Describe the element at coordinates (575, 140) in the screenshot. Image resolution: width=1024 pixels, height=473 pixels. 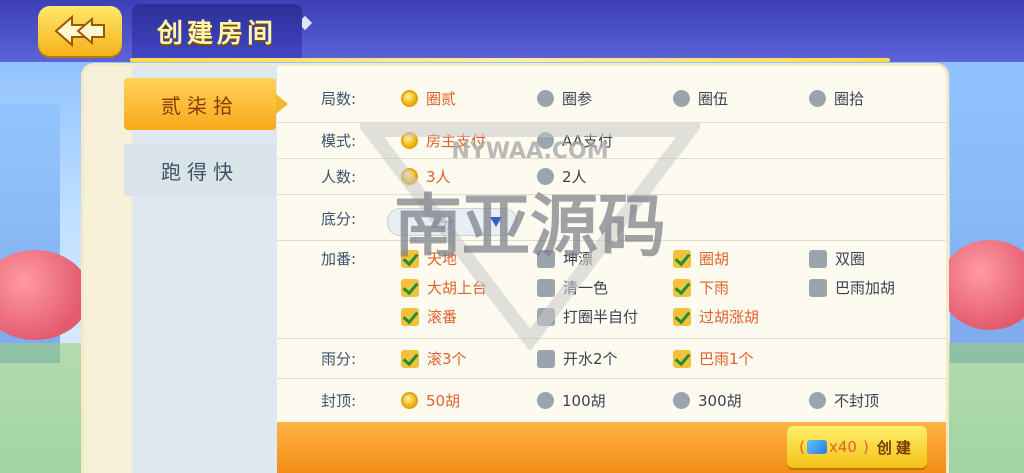
I see `mode-option-aa: AA支付` at that location.